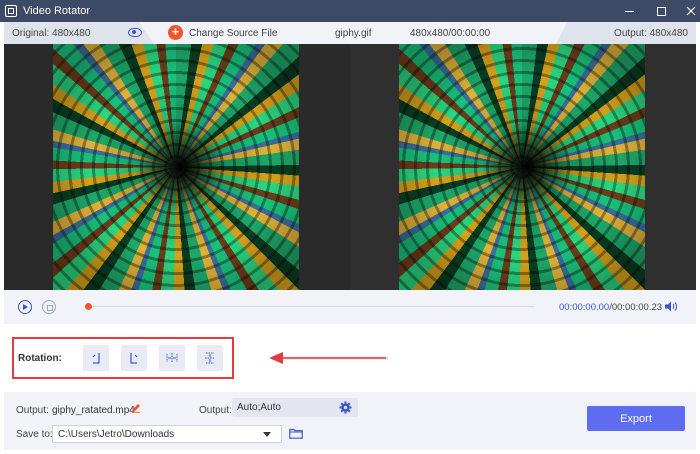  Describe the element at coordinates (584, 307) in the screenshot. I see `current-time: 00:00:00.00` at that location.